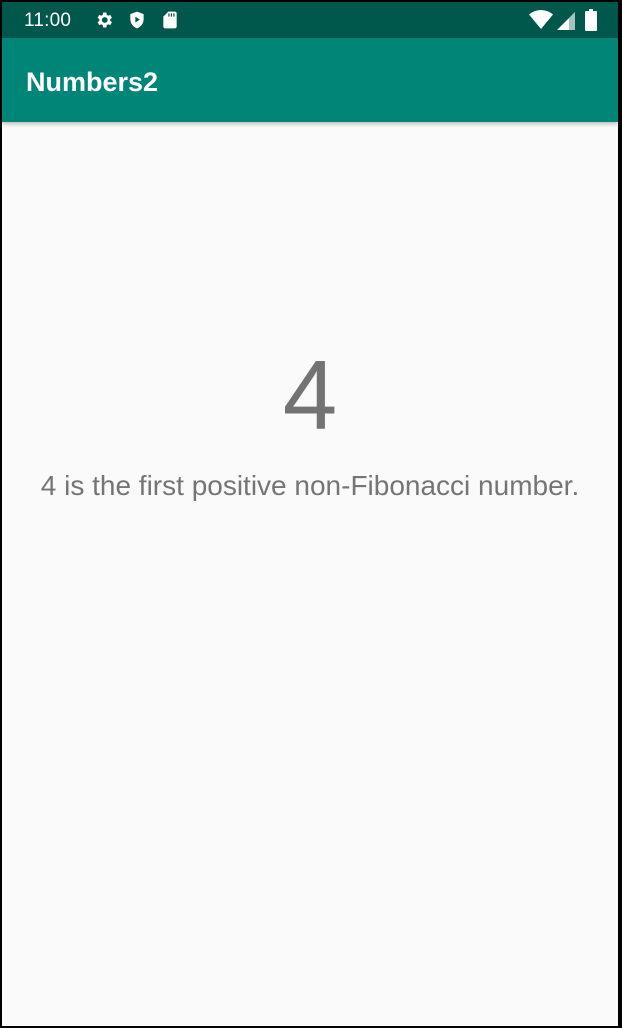 The height and width of the screenshot is (1028, 622). Describe the element at coordinates (310, 20) in the screenshot. I see `status-bar: 11:00` at that location.